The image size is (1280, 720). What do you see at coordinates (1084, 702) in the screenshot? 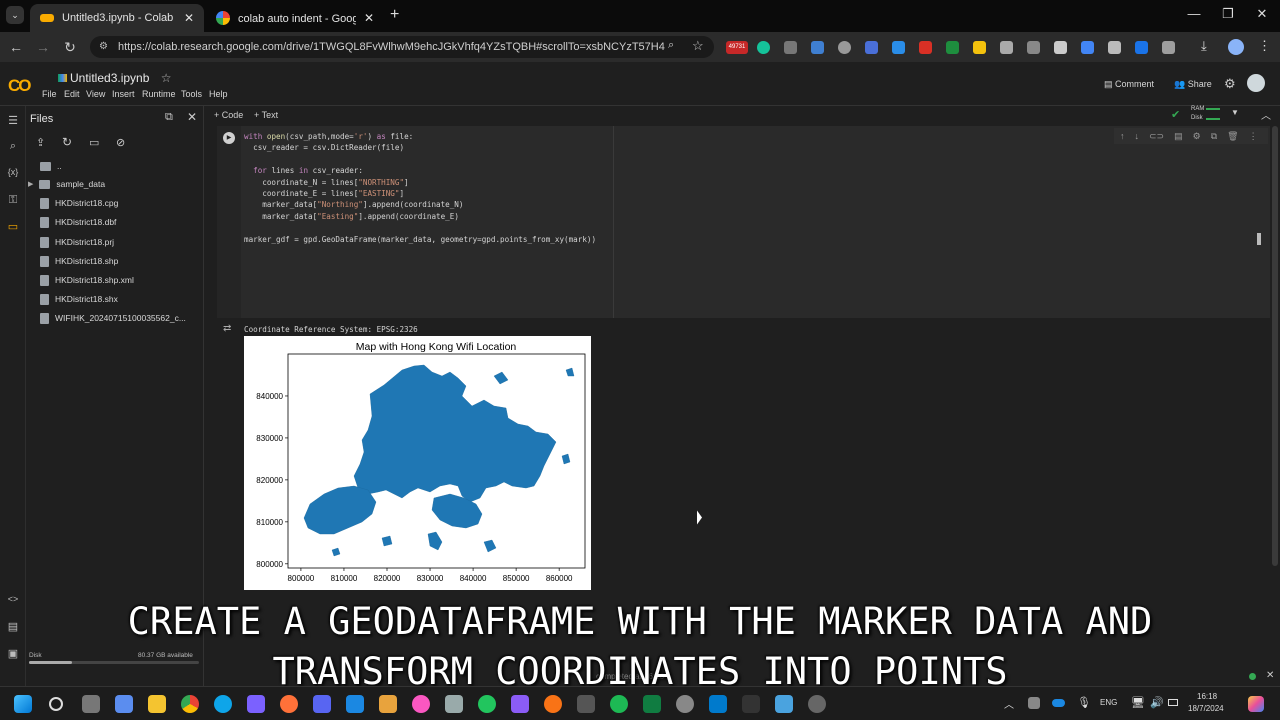
I see `microphone-icon: 🎙` at bounding box center [1084, 702].